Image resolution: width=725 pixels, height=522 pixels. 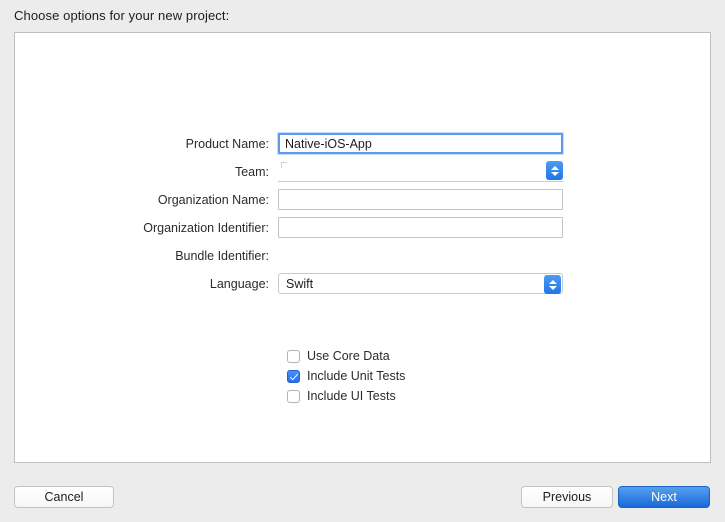 I want to click on organization-name-input, so click(x=420, y=199).